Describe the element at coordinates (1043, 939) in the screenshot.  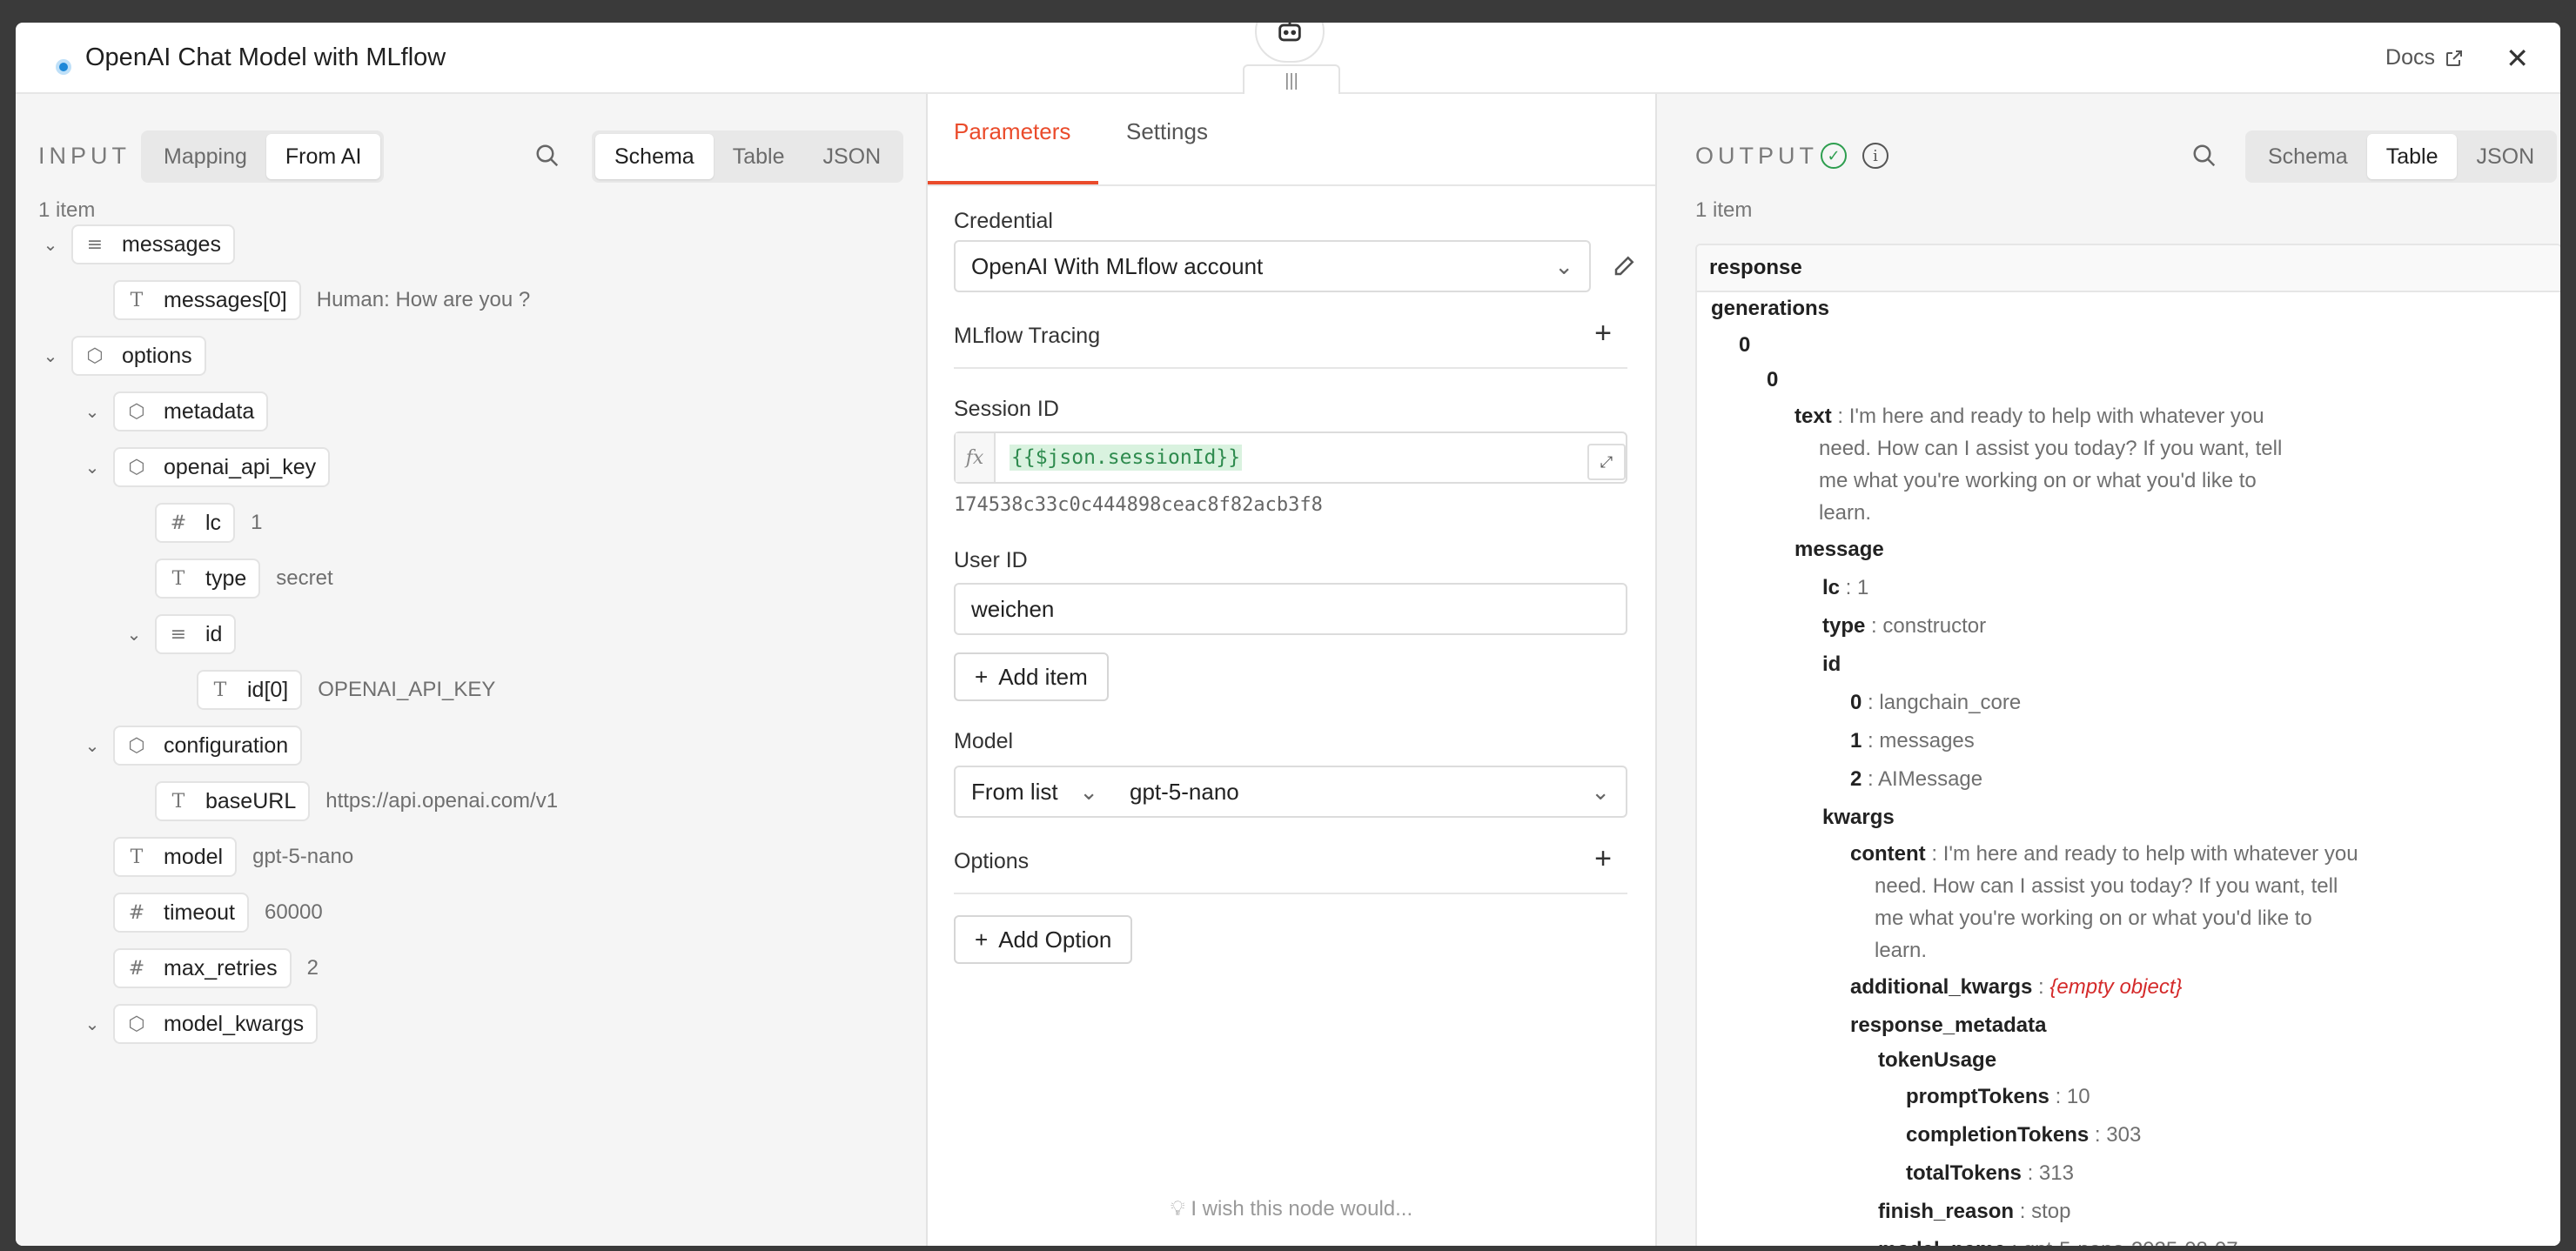
I see `add-option-button: + Add Option` at that location.